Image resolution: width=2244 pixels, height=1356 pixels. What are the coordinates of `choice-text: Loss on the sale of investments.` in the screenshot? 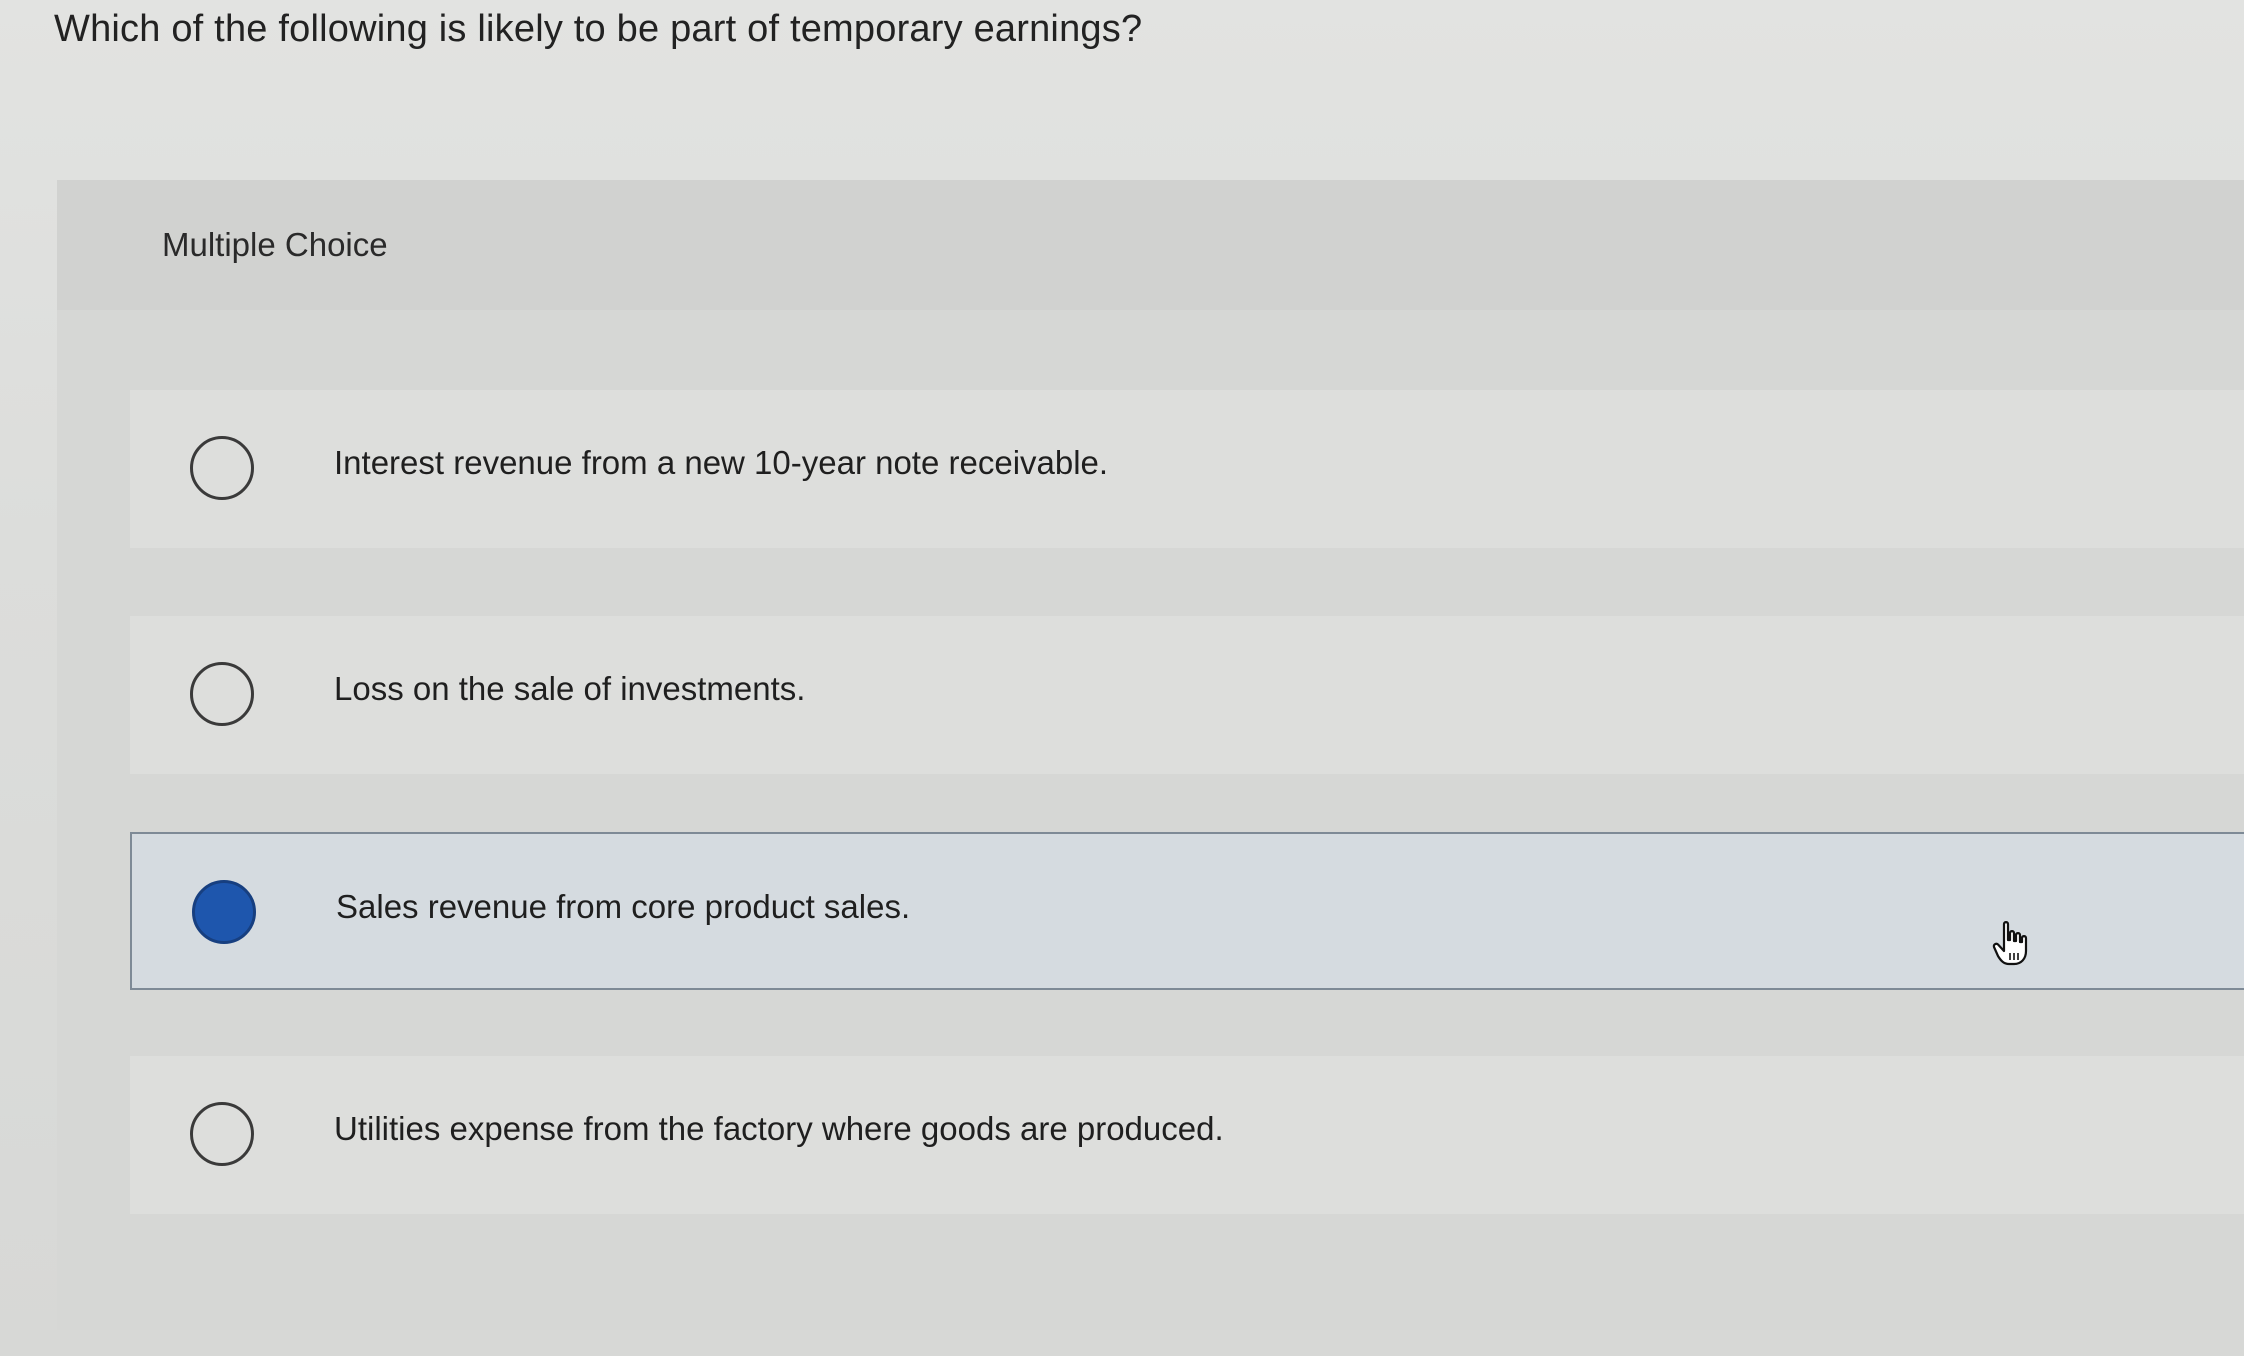 It's located at (570, 688).